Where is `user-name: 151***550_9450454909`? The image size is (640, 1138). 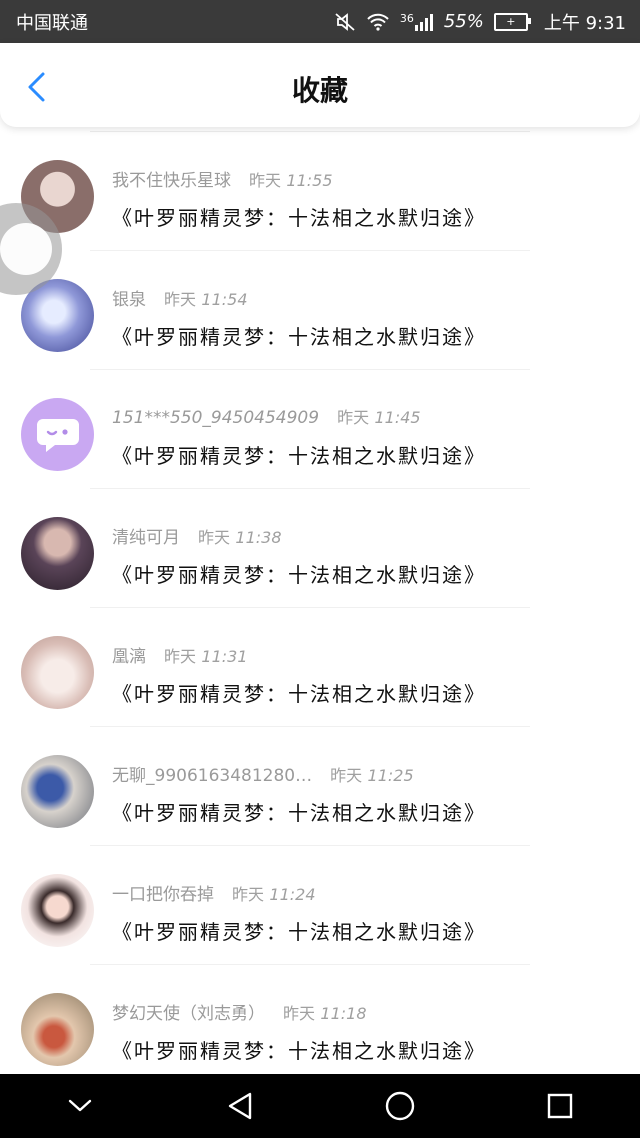 user-name: 151***550_9450454909 is located at coordinates (215, 418).